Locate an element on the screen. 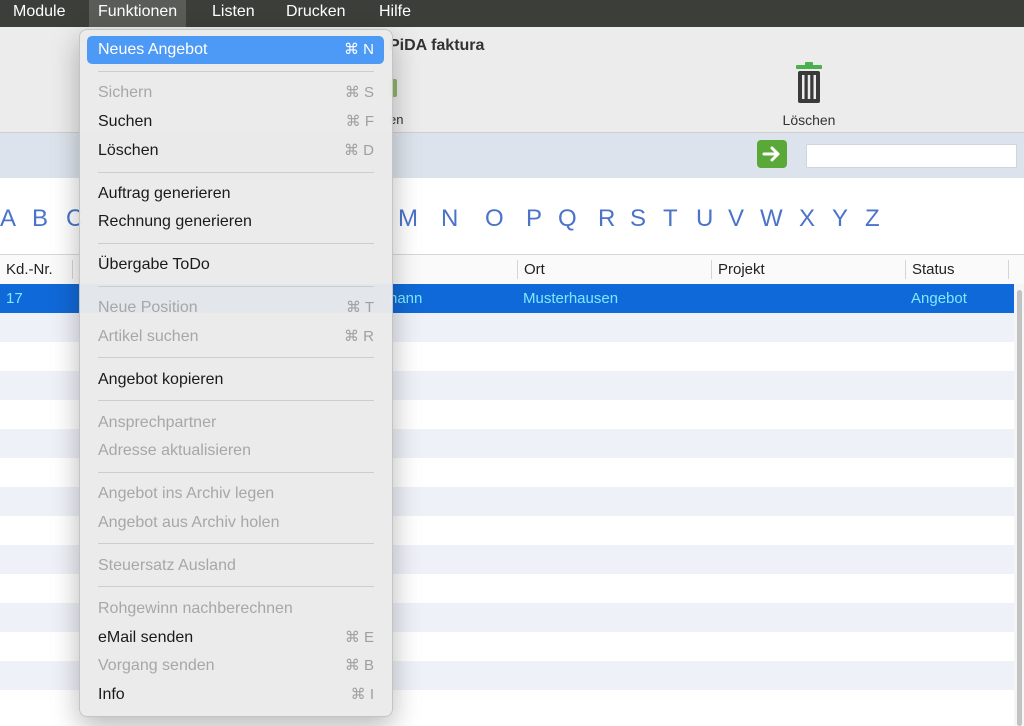 The height and width of the screenshot is (726, 1024). menu-item-shortcut: ⌘ T is located at coordinates (359, 307).